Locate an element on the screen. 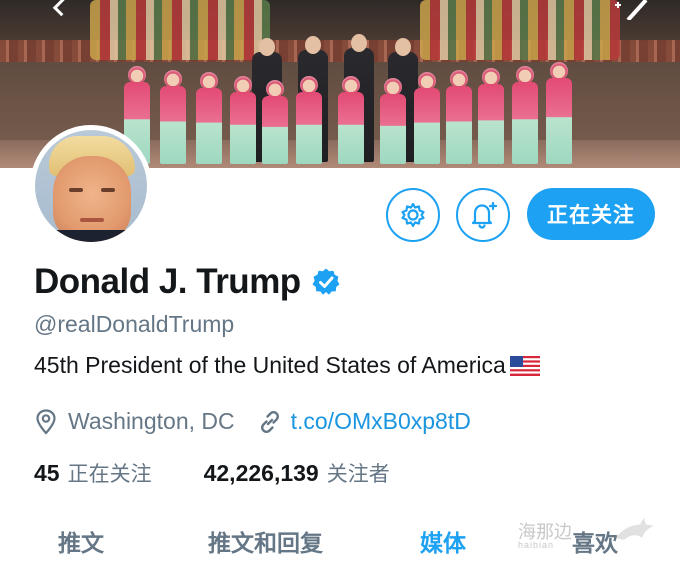  location-pin-icon is located at coordinates (46, 421).